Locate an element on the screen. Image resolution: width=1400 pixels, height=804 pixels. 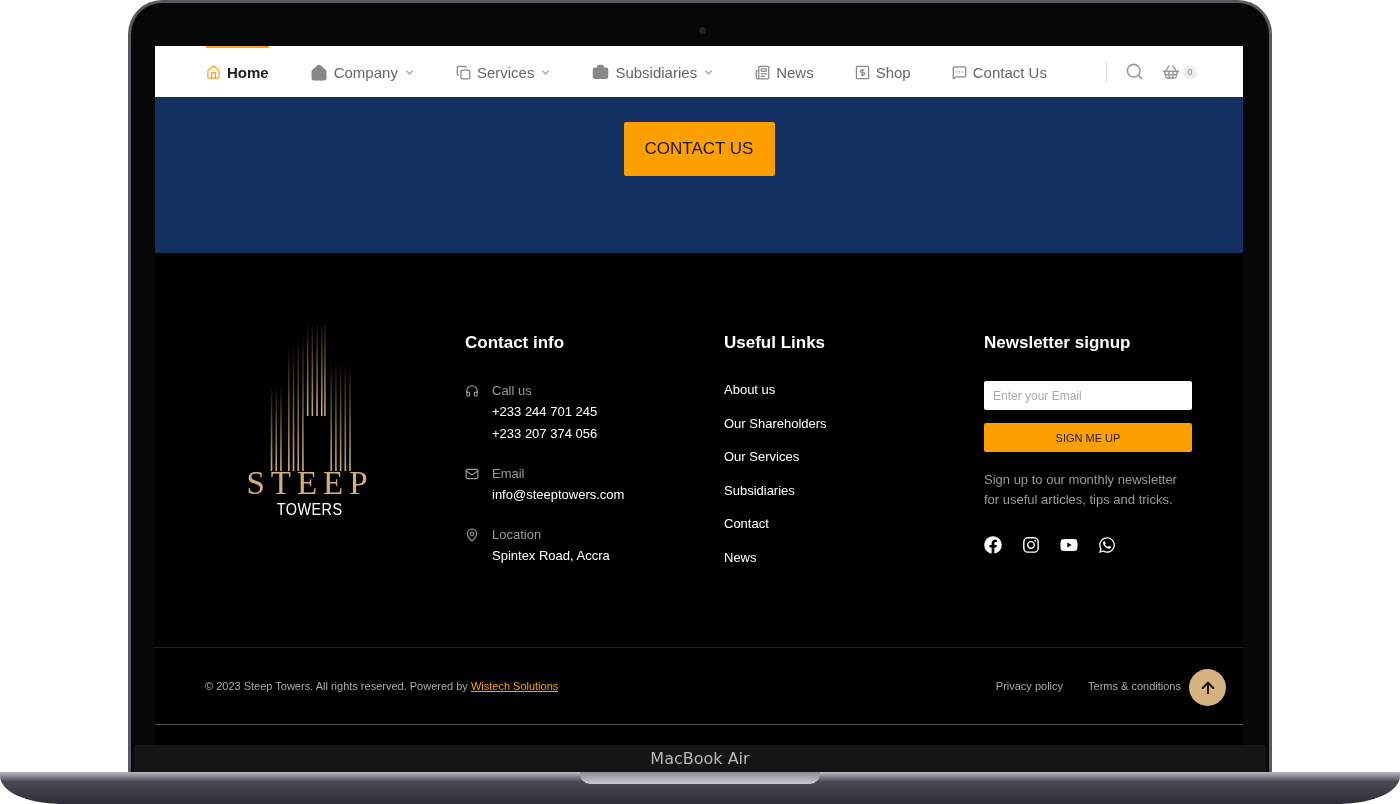
sign-up-button: SIGN ME UP is located at coordinates (1088, 437).